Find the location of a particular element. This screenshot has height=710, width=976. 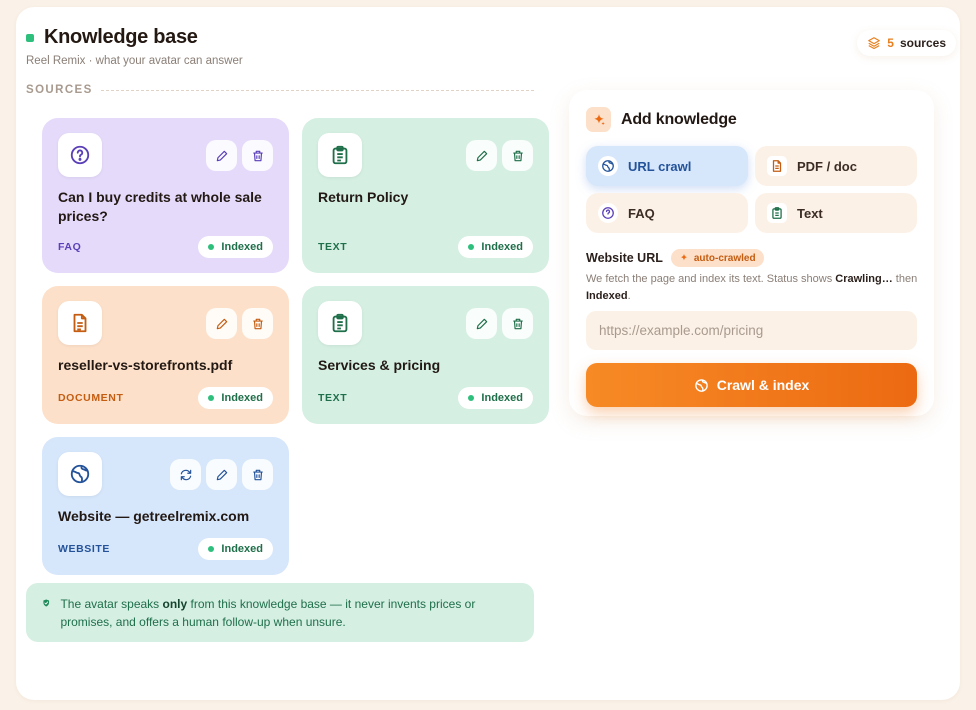

help-status-indexed: Indexed is located at coordinates (607, 296).